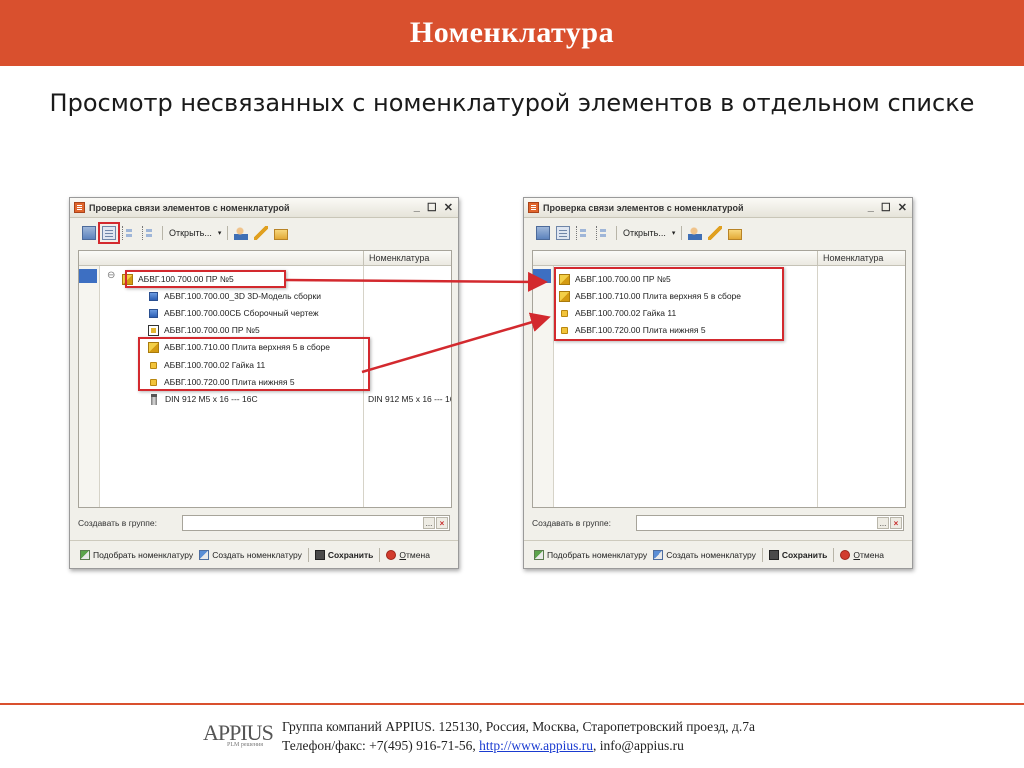 The width and height of the screenshot is (1024, 768). I want to click on tree-row-label: DIN 912 M5 x 16 --- 16C, so click(211, 399).